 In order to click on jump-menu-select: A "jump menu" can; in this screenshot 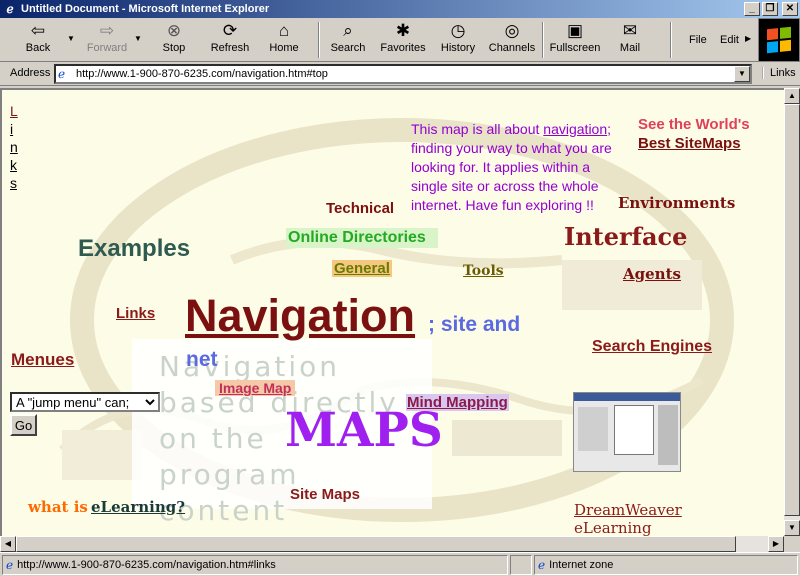, I will do `click(85, 402)`.